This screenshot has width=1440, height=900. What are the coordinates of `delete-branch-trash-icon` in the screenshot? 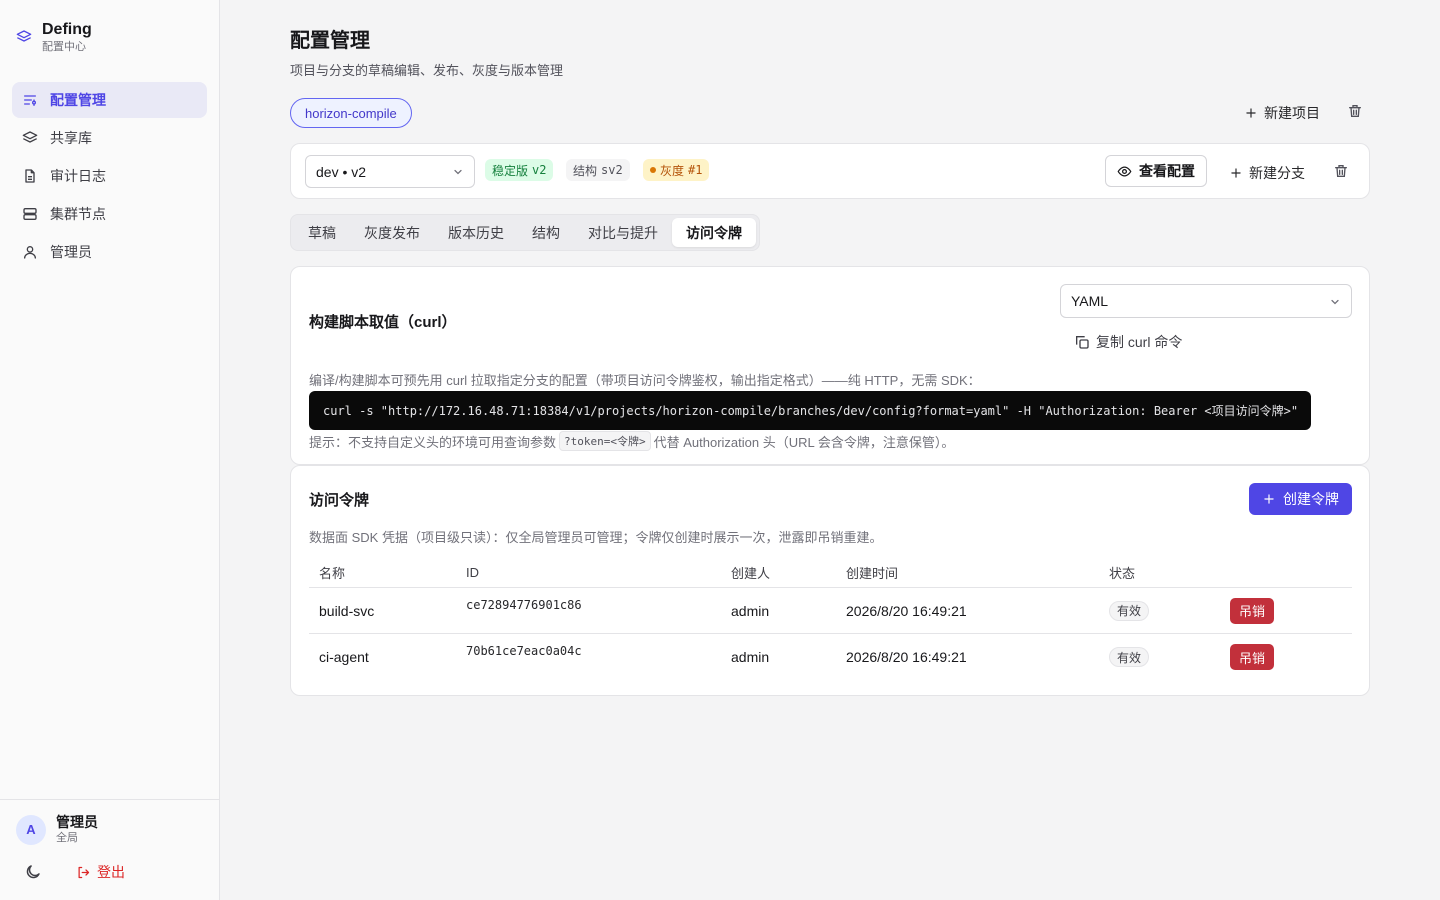 It's located at (1341, 171).